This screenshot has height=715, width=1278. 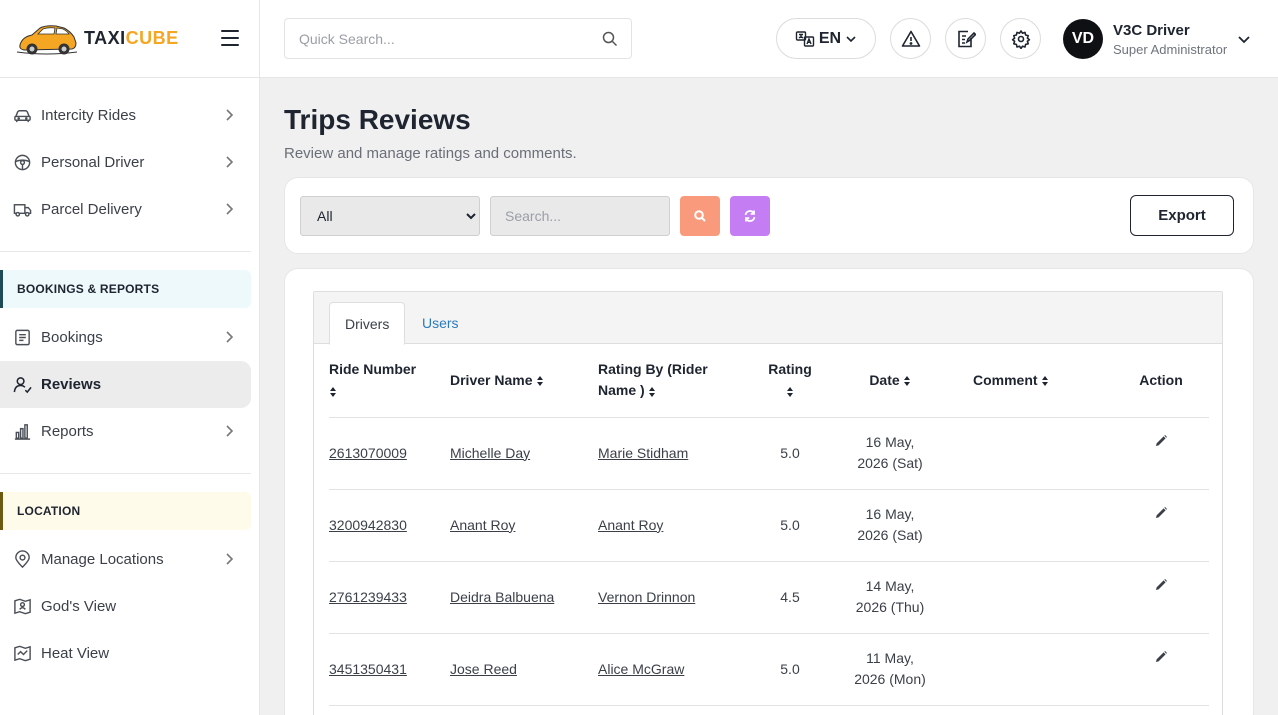 I want to click on search-icon, so click(x=610, y=39).